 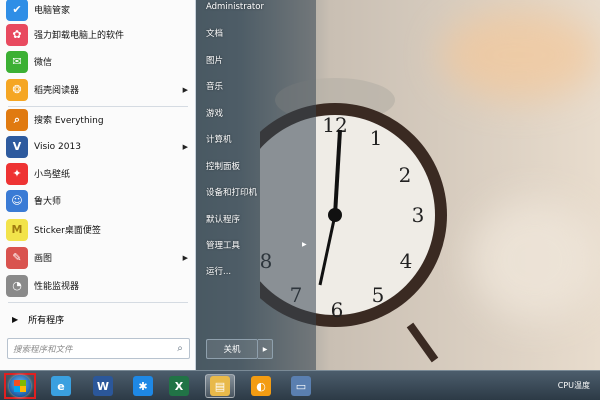 I want to click on place-item: 默认程序, so click(x=223, y=219).